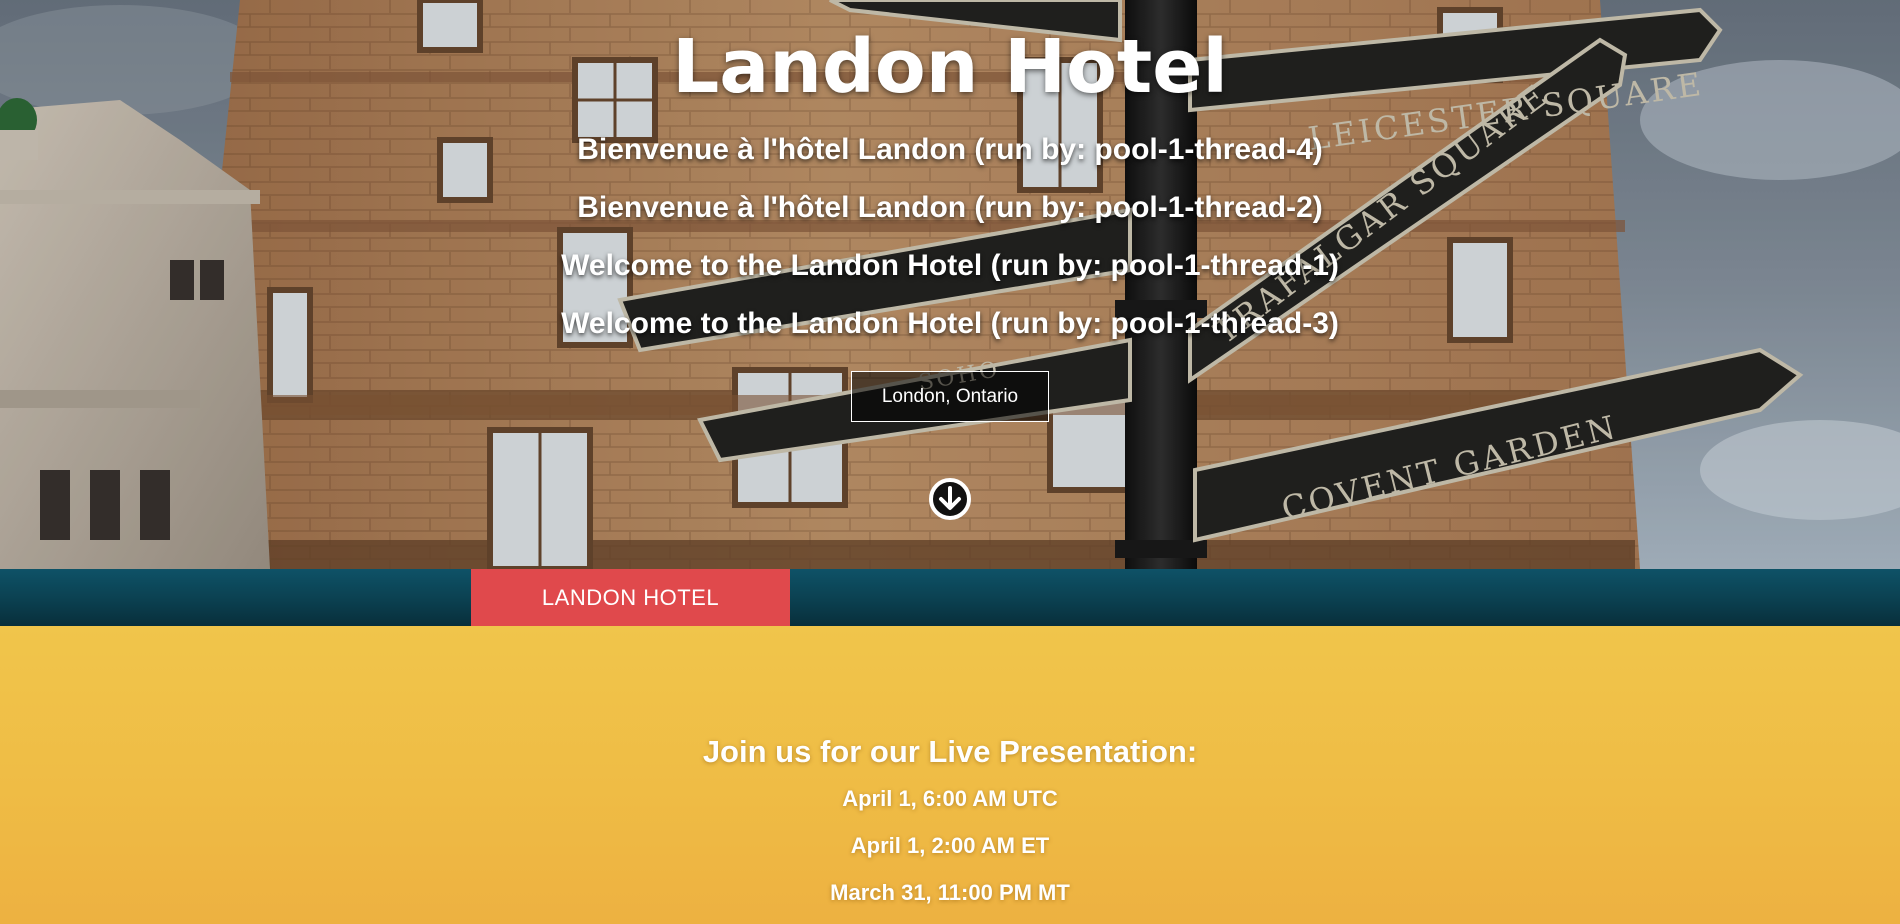 The height and width of the screenshot is (924, 1900). What do you see at coordinates (950, 67) in the screenshot?
I see `hotel-title: Landon Hotel` at bounding box center [950, 67].